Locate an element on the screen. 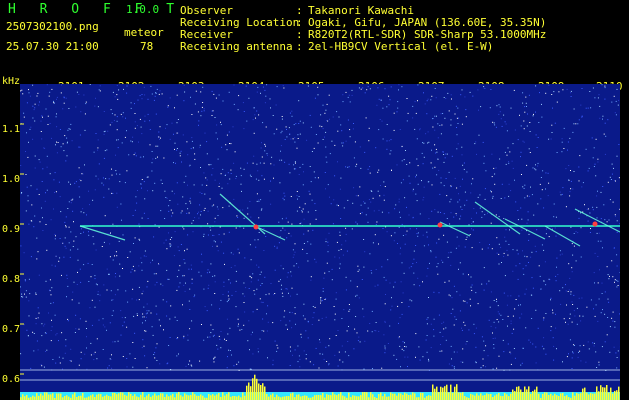 This screenshot has height=400, width=629. y-tick-label: 0.7 is located at coordinates (11, 329).